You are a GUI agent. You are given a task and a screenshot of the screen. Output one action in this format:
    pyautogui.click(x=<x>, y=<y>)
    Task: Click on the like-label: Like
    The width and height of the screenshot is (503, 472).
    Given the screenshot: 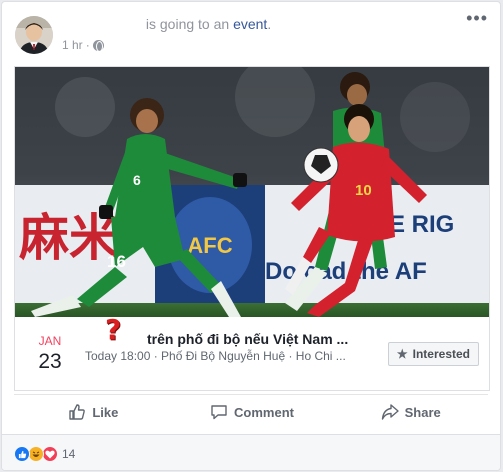 What is the action you would take?
    pyautogui.click(x=105, y=412)
    